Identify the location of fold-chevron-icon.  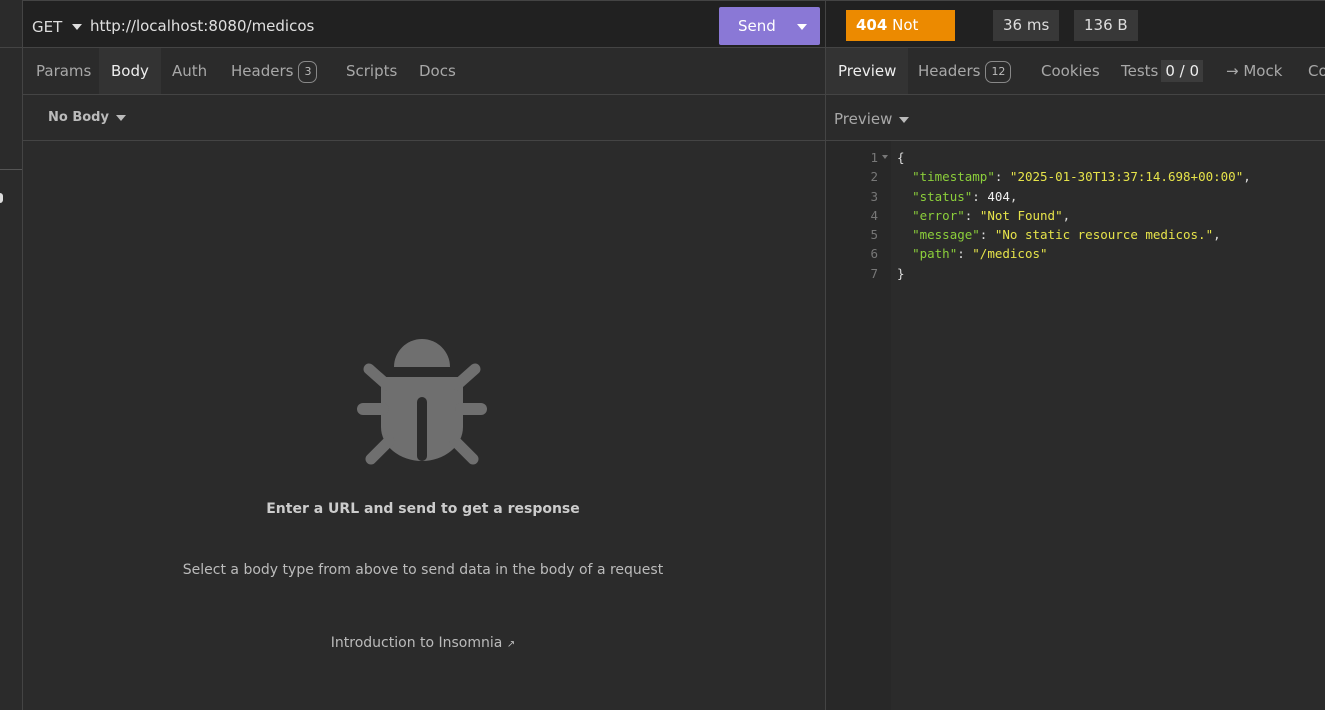
(885, 157).